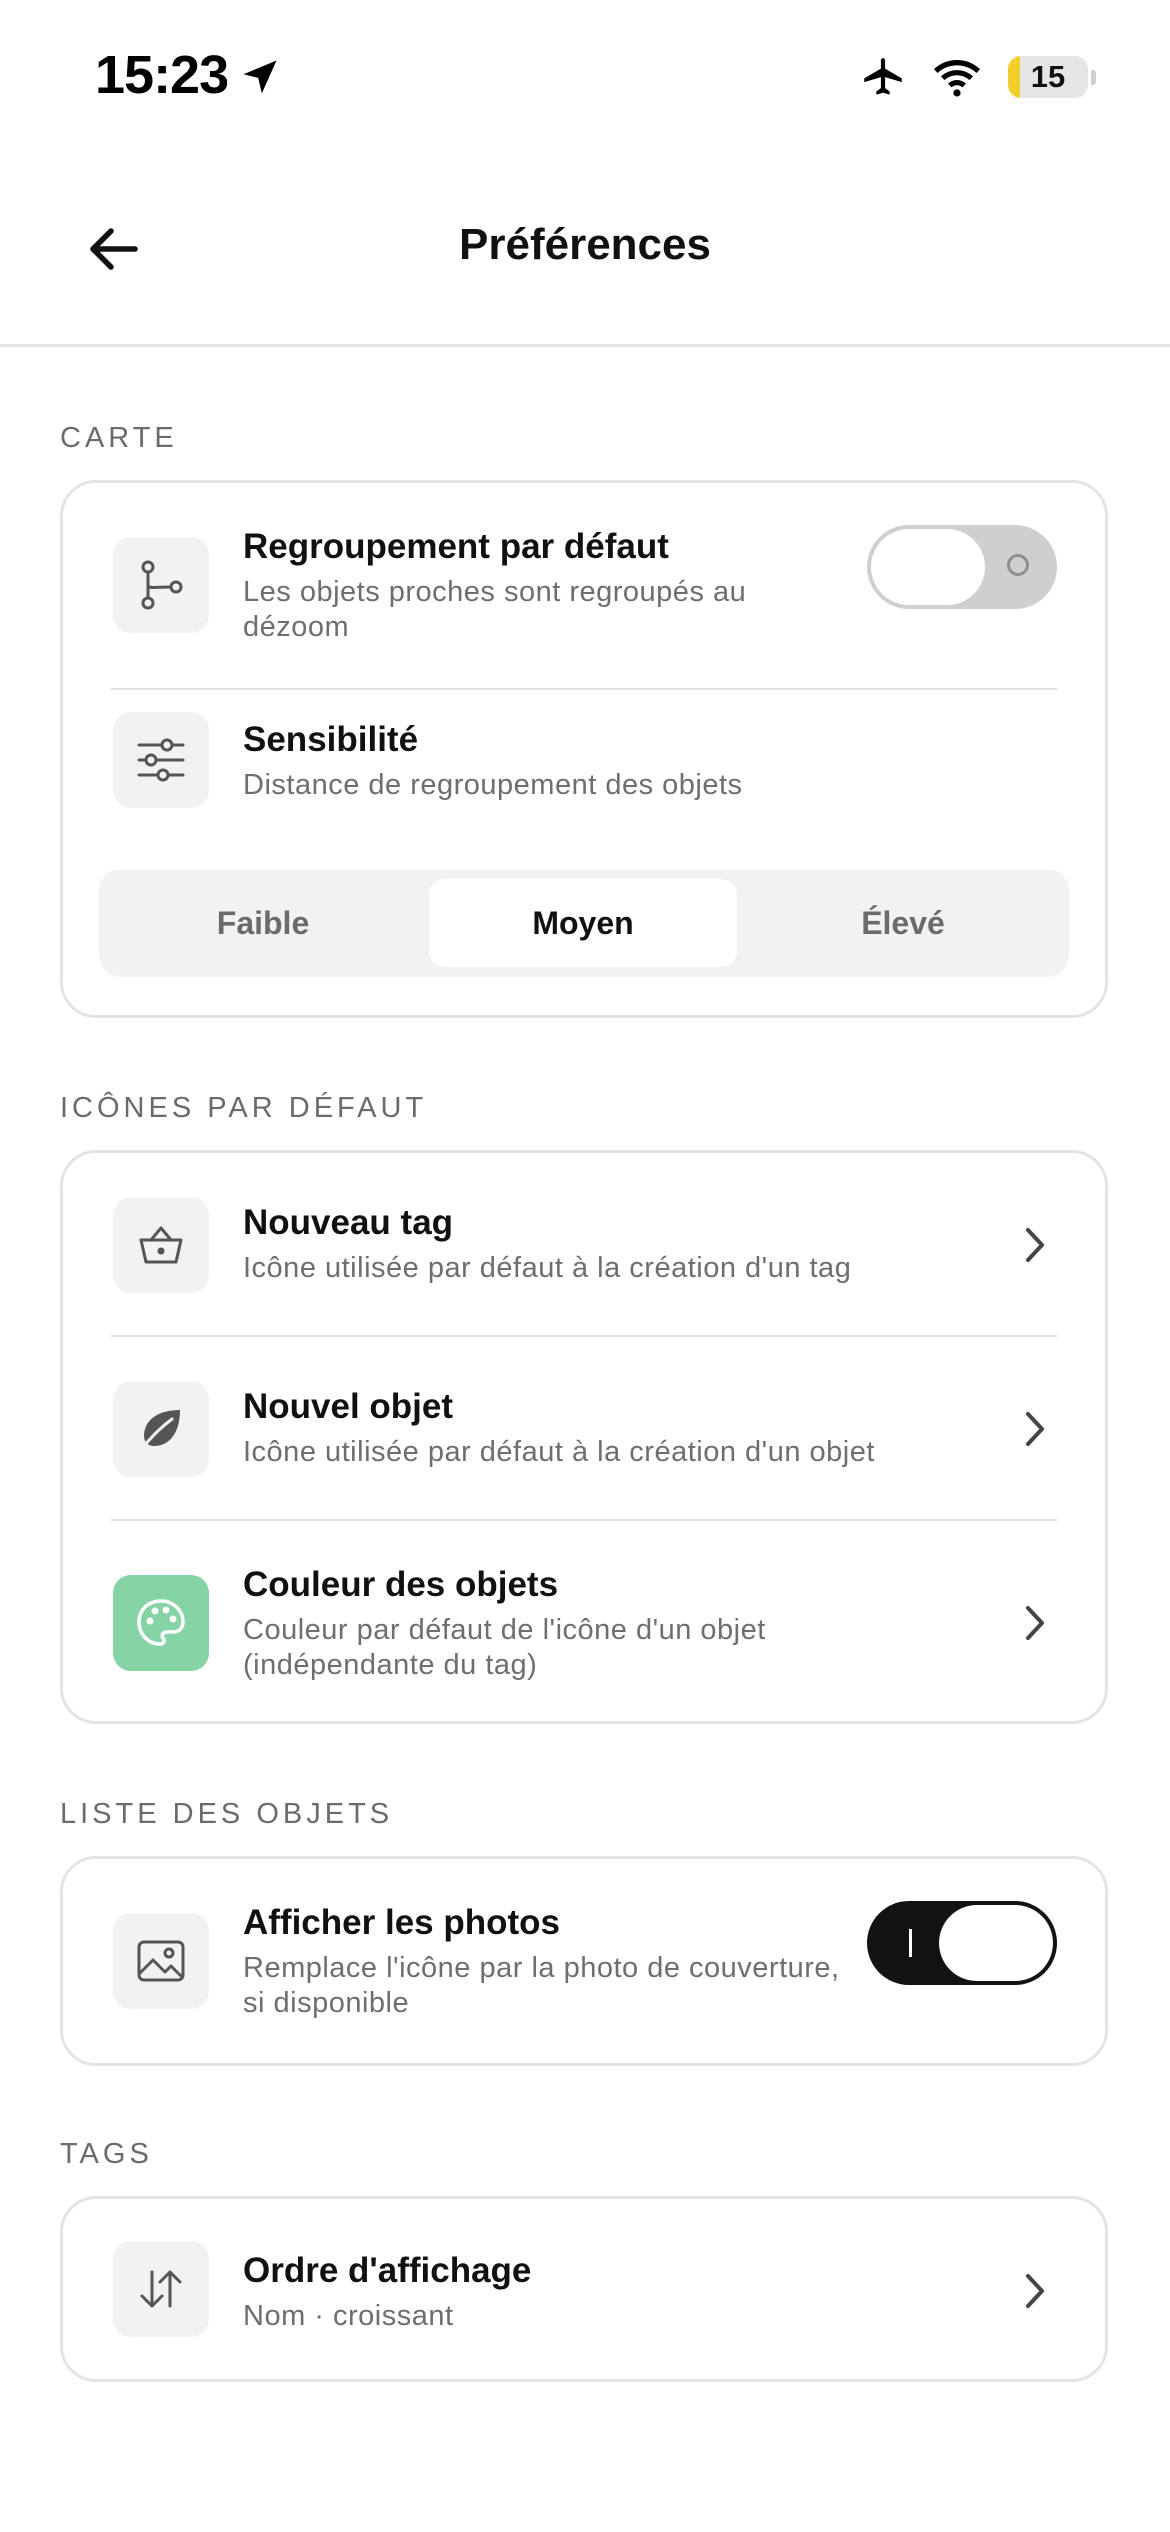  What do you see at coordinates (584, 2292) in the screenshot?
I see `row-display-order: Ordre d'affichage Nom · croissant` at bounding box center [584, 2292].